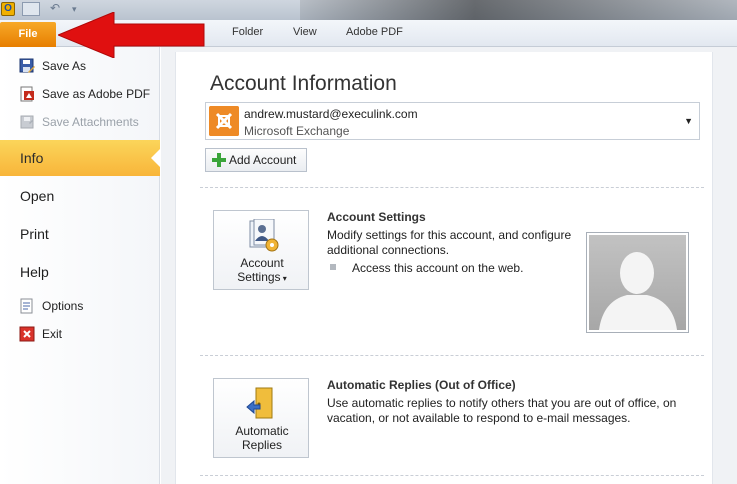 This screenshot has width=737, height=484. I want to click on web-access-link: Access this account on the web., so click(437, 268).